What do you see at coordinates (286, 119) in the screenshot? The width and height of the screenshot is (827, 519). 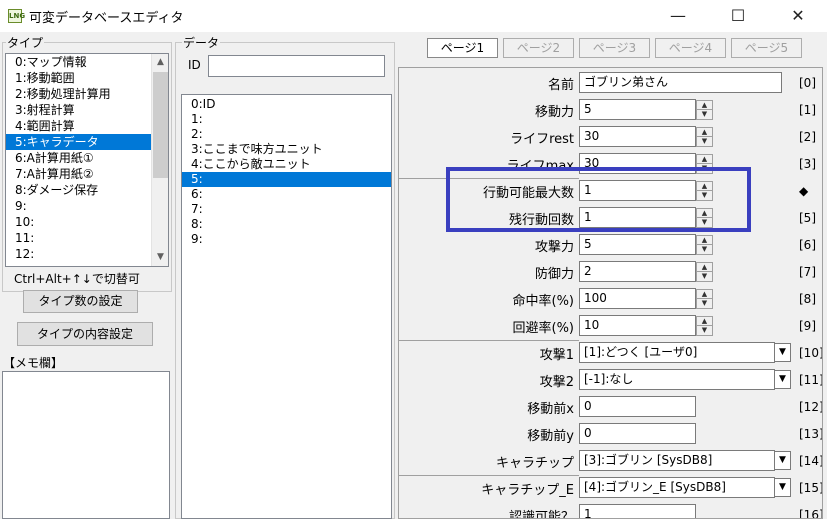 I see `data-list-item: 1:` at bounding box center [286, 119].